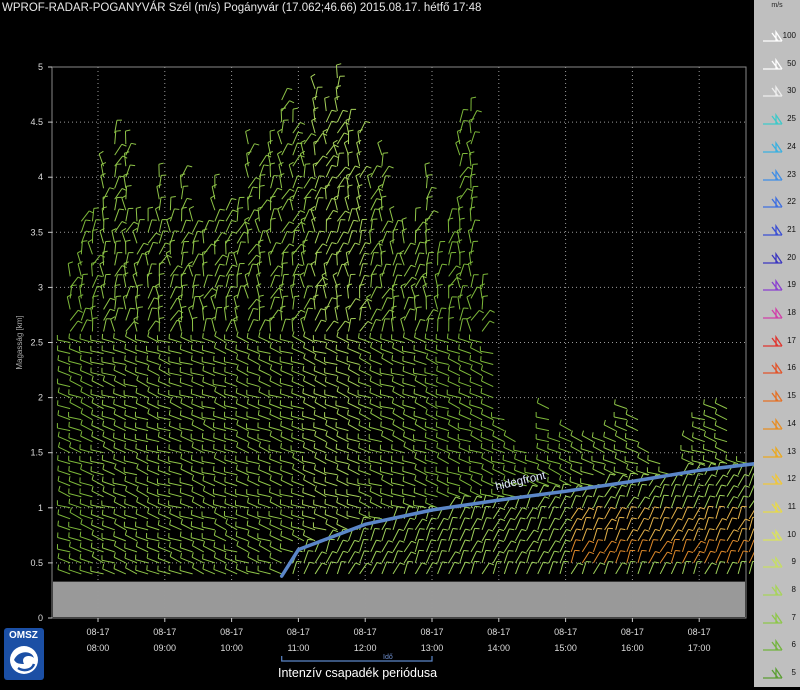  I want to click on barb-shaft, so click(170, 203).